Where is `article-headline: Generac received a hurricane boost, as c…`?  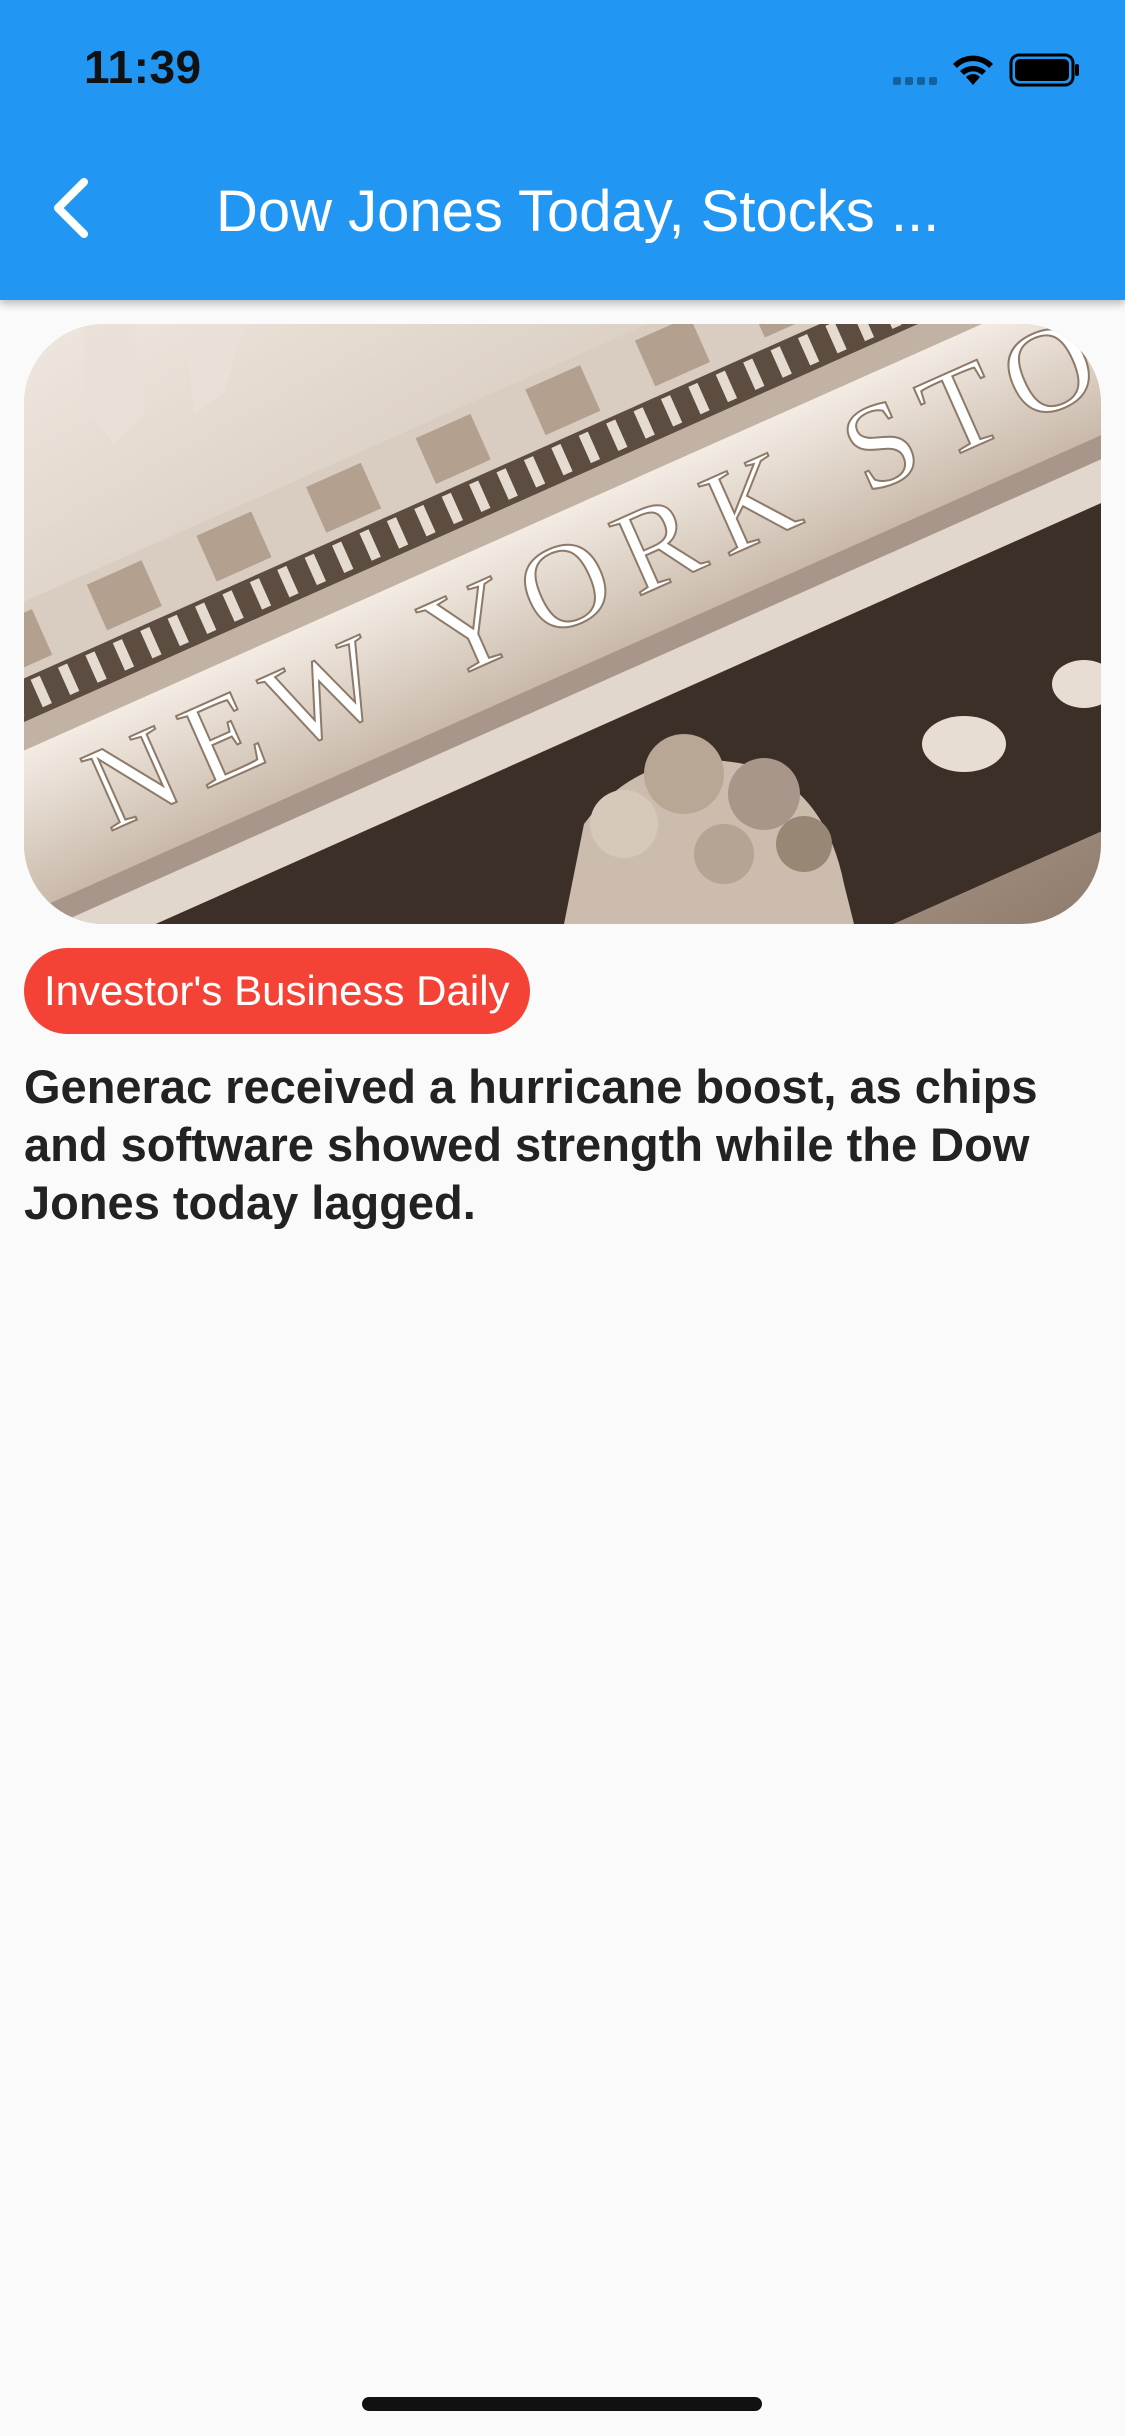 article-headline: Generac received a hurricane boost, as c… is located at coordinates (531, 1144).